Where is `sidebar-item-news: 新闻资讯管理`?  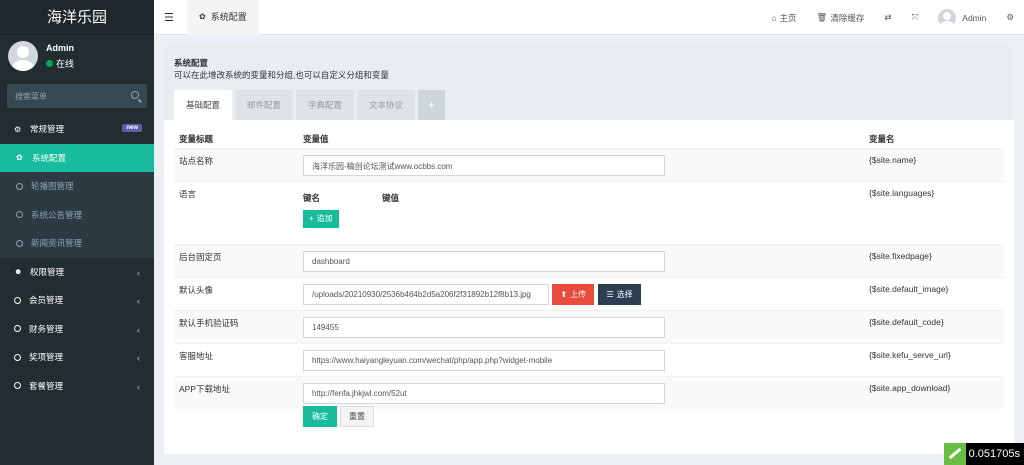
sidebar-item-news: 新闻资讯管理 is located at coordinates (77, 243).